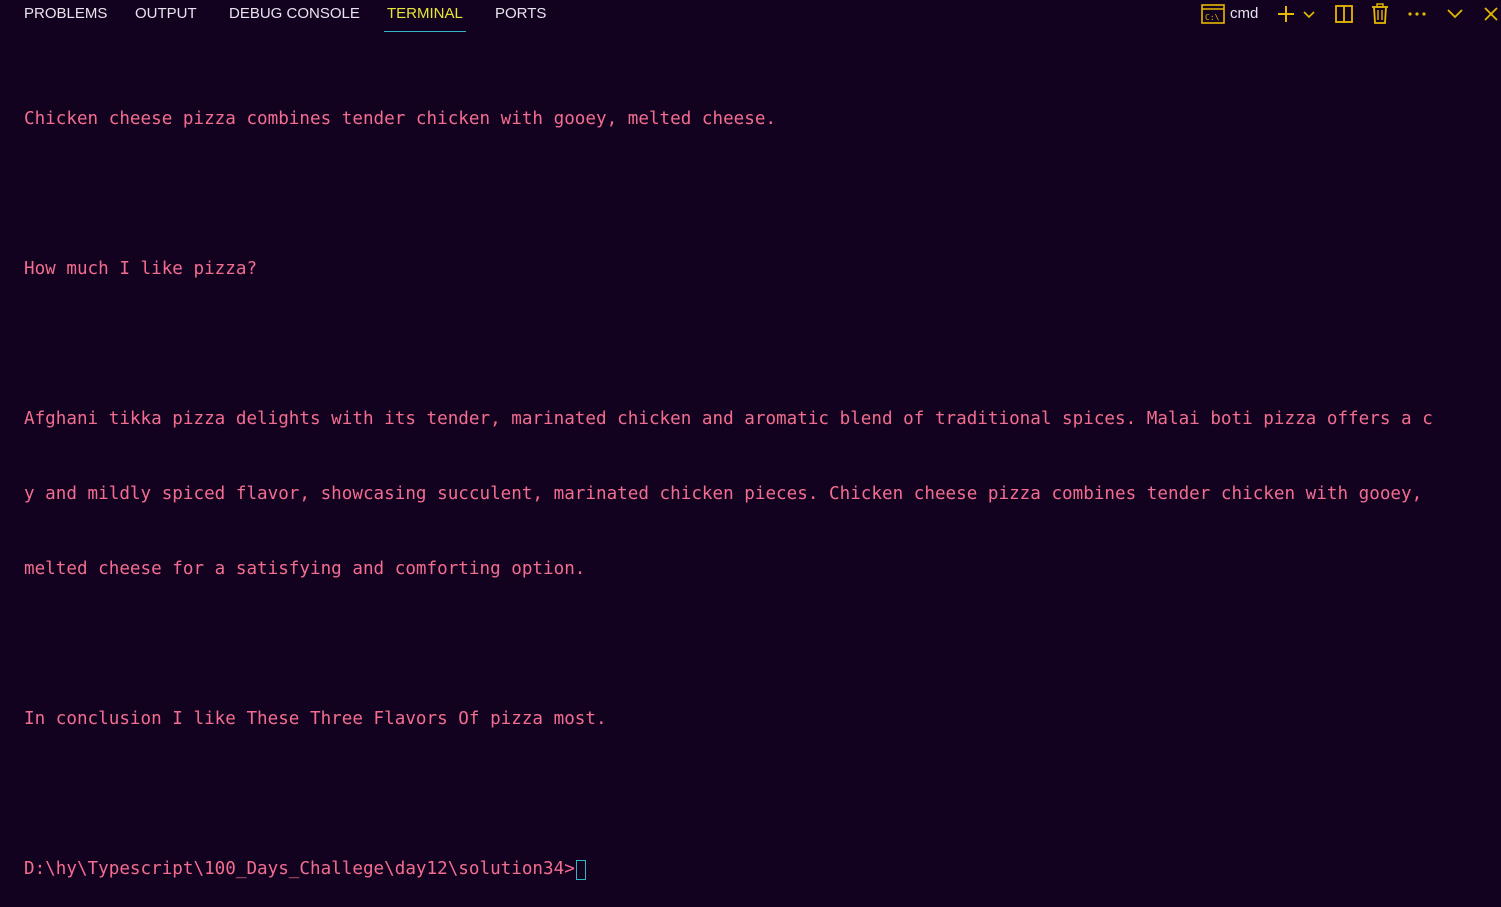 The width and height of the screenshot is (1501, 907). Describe the element at coordinates (1491, 14) in the screenshot. I see `close-icon` at that location.